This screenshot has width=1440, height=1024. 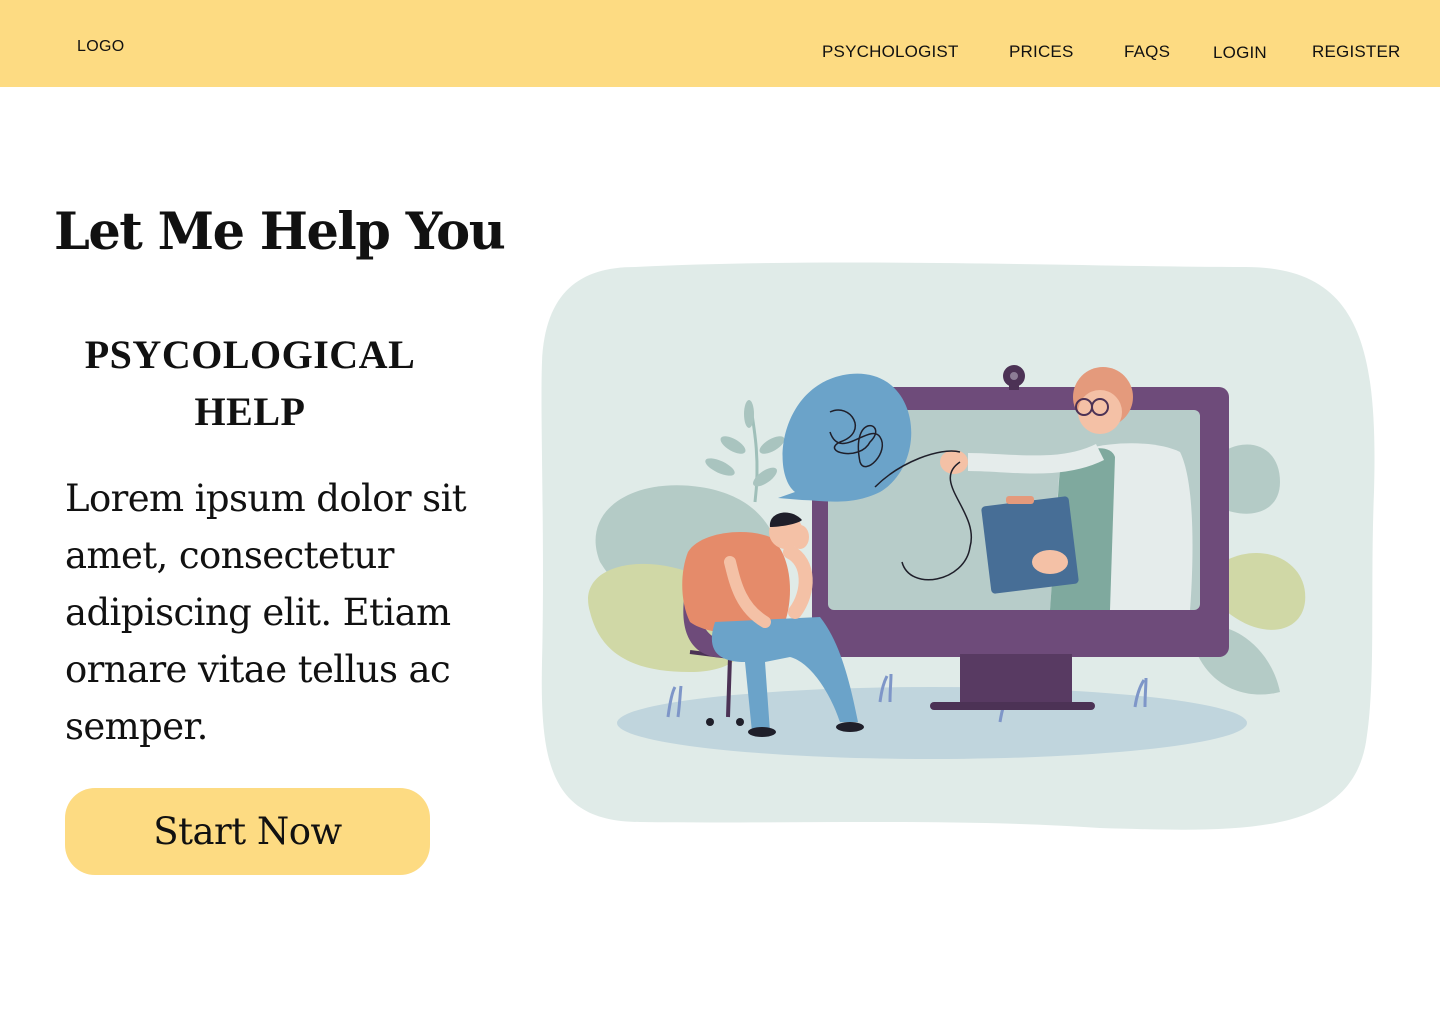 What do you see at coordinates (1041, 52) in the screenshot?
I see `nav-prices: PRICES` at bounding box center [1041, 52].